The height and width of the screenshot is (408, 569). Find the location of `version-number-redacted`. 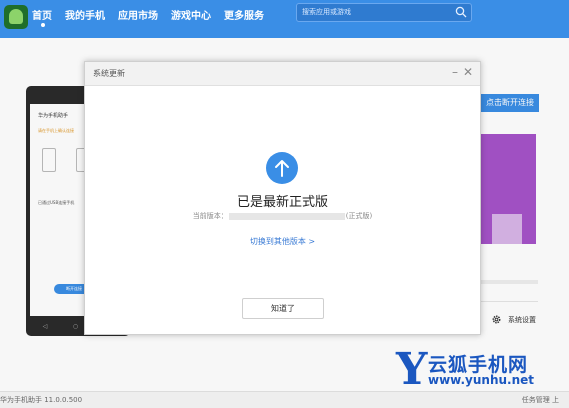

version-number-redacted is located at coordinates (286, 216).